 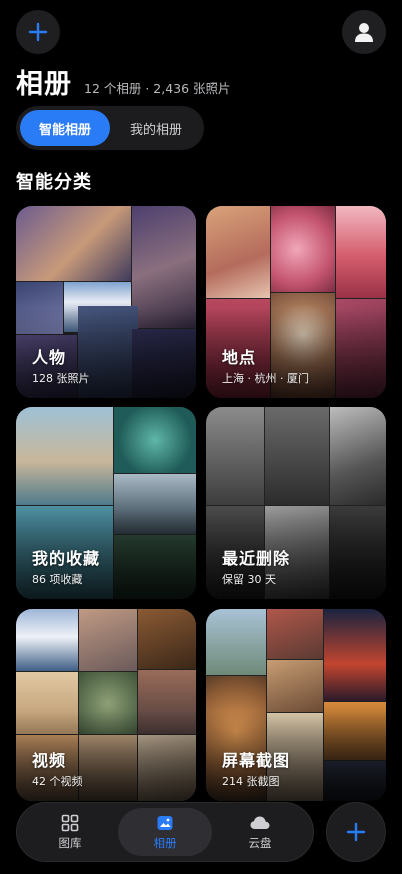 What do you see at coordinates (70, 832) in the screenshot?
I see `tab-gallery: 图库` at bounding box center [70, 832].